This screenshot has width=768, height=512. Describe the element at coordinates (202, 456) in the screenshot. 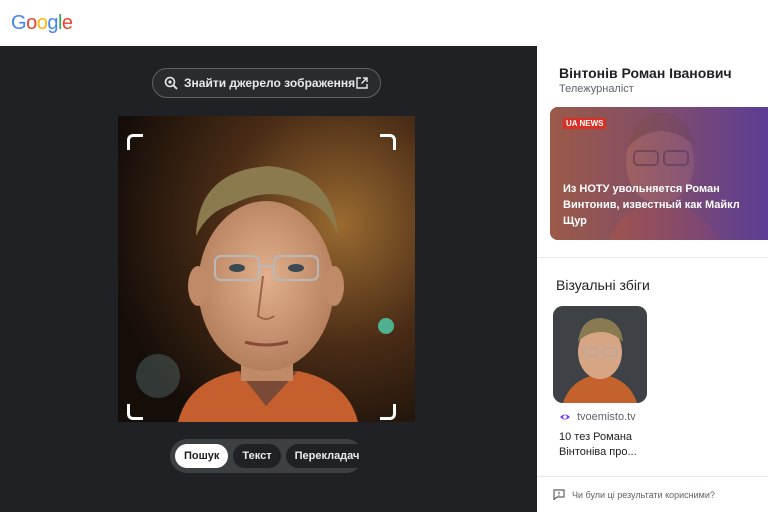

I see `mode-search-tab: Пошук` at that location.